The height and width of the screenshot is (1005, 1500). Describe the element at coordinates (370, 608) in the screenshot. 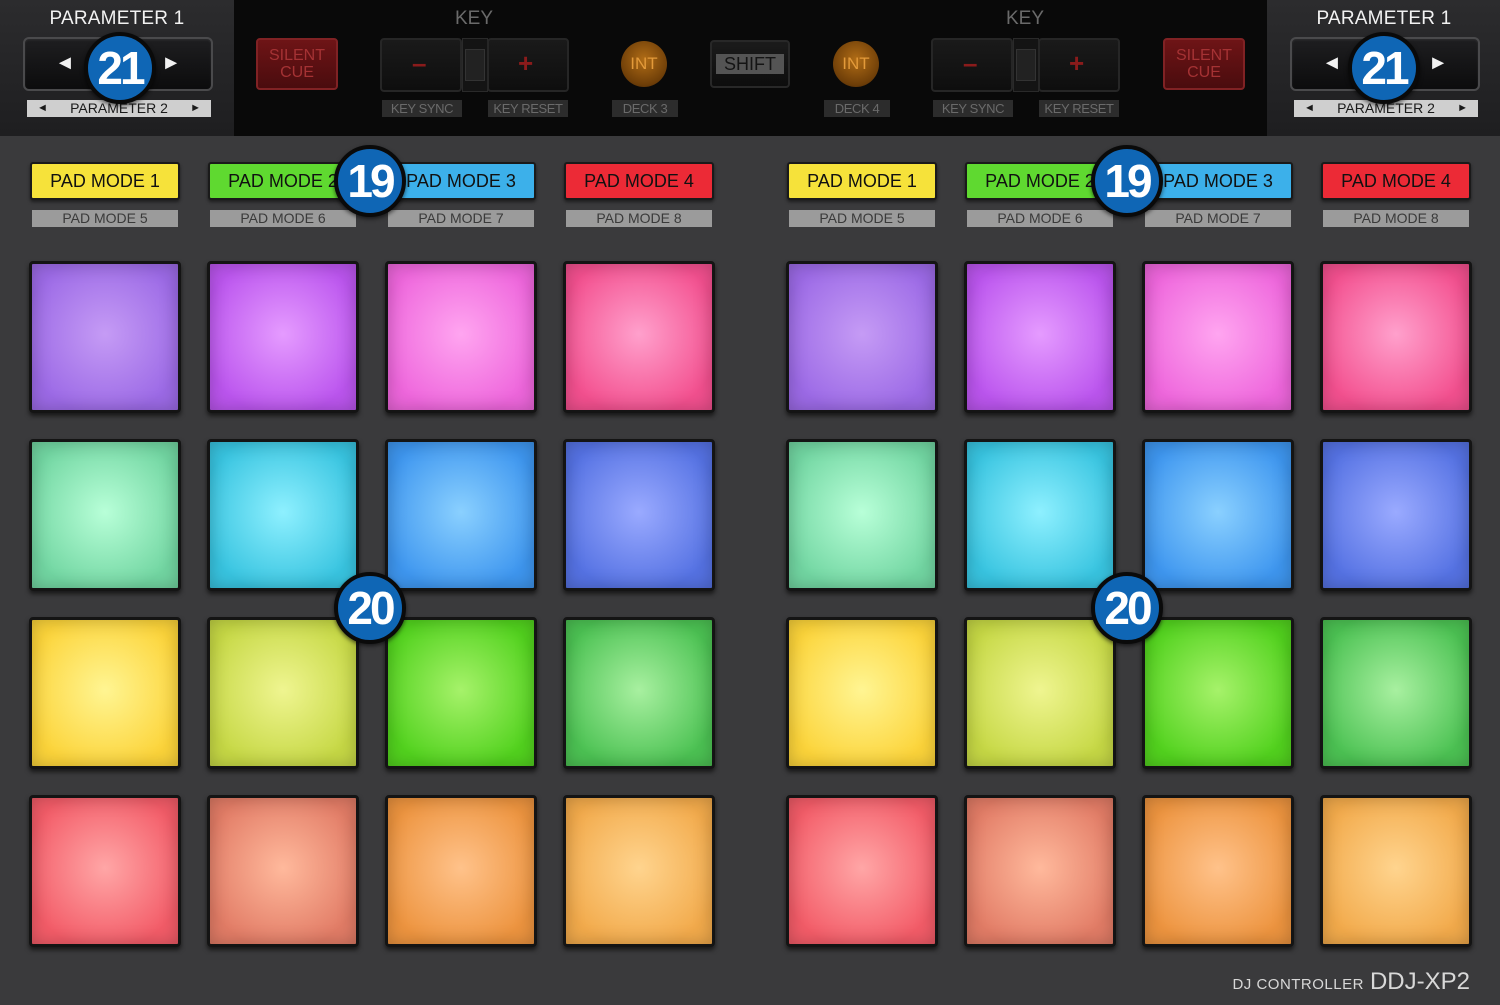

I see `callout-badge-pads-left: 20` at that location.